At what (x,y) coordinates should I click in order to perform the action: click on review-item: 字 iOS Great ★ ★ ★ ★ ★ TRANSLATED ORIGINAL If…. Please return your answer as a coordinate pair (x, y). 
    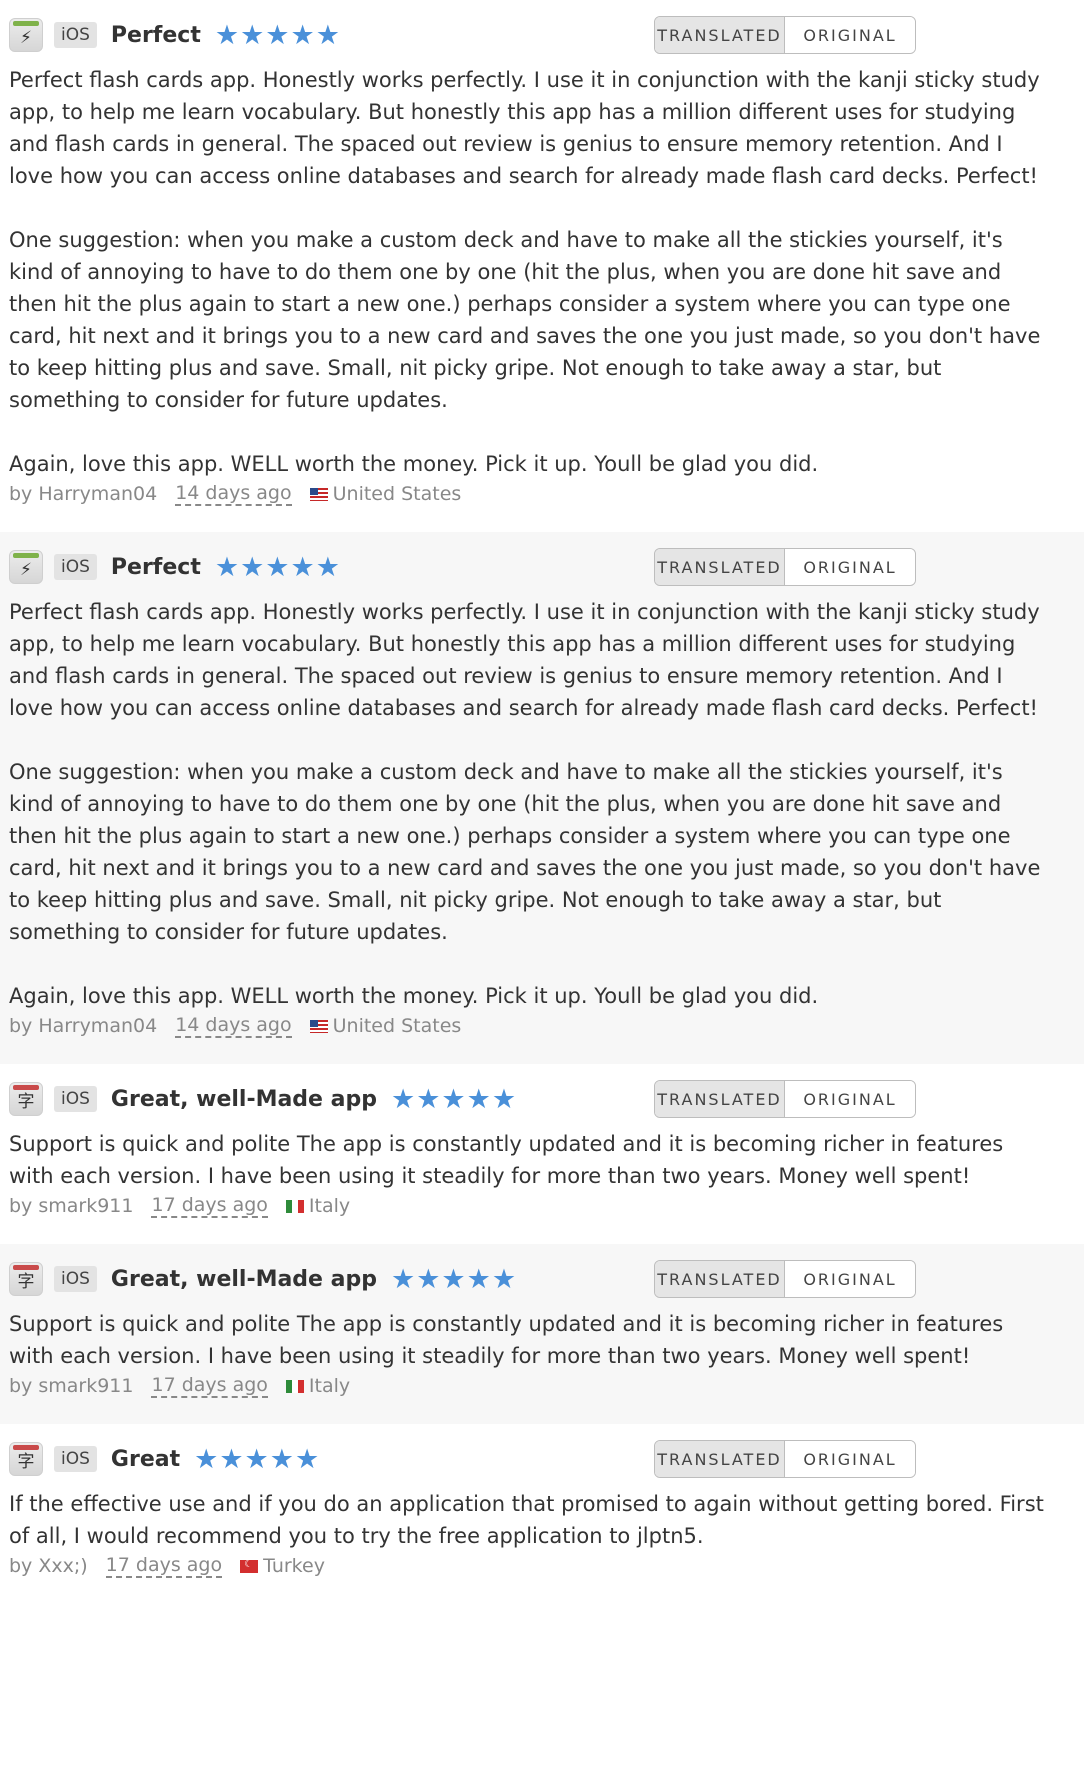
    Looking at the image, I should click on (542, 1514).